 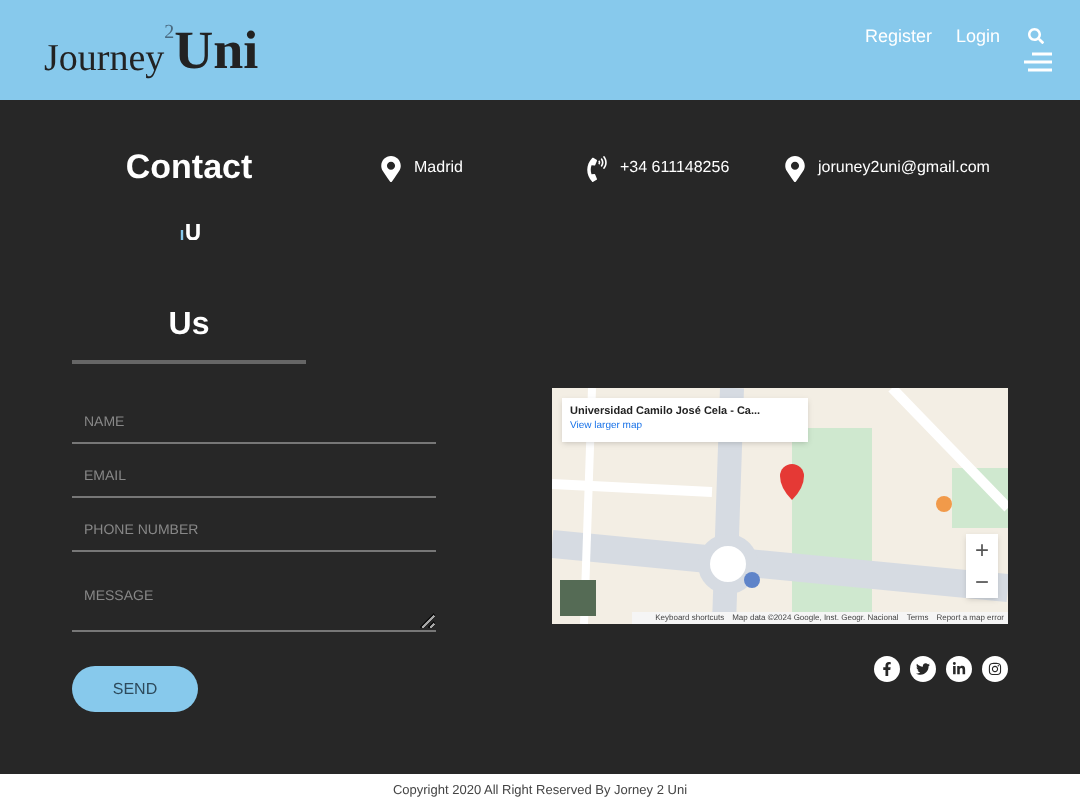 I want to click on contact-text: +34 611148256, so click(x=675, y=168).